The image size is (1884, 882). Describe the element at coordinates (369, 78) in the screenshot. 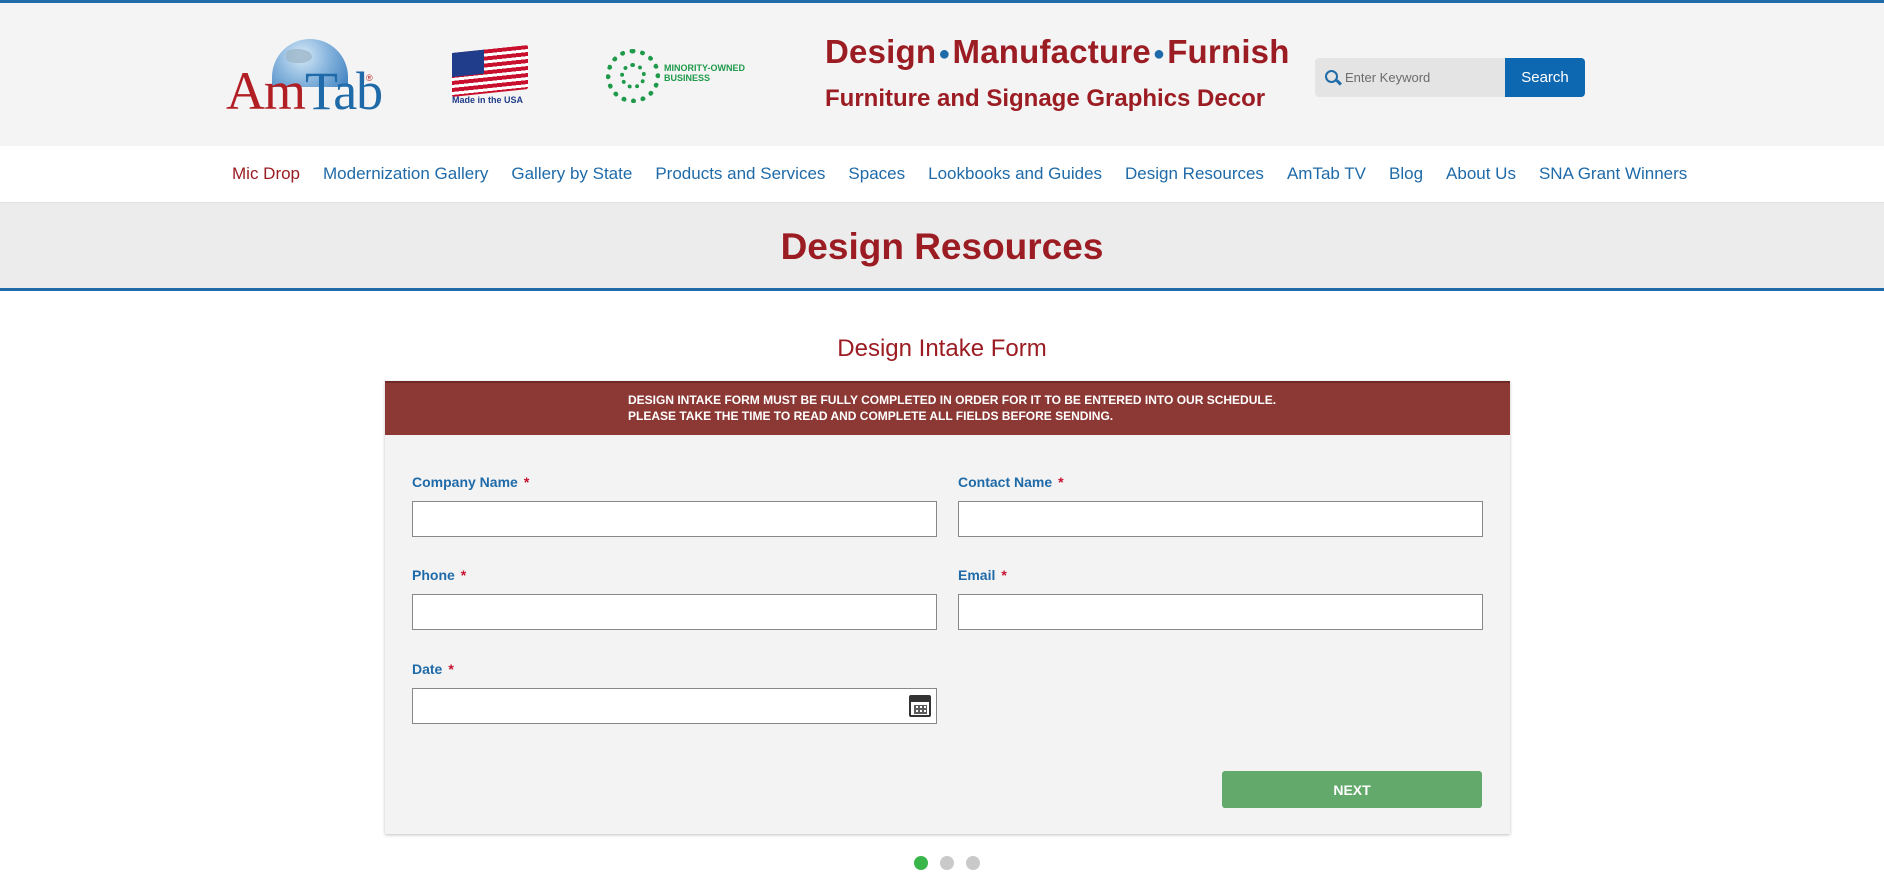

I see `registered-mark: ®` at that location.